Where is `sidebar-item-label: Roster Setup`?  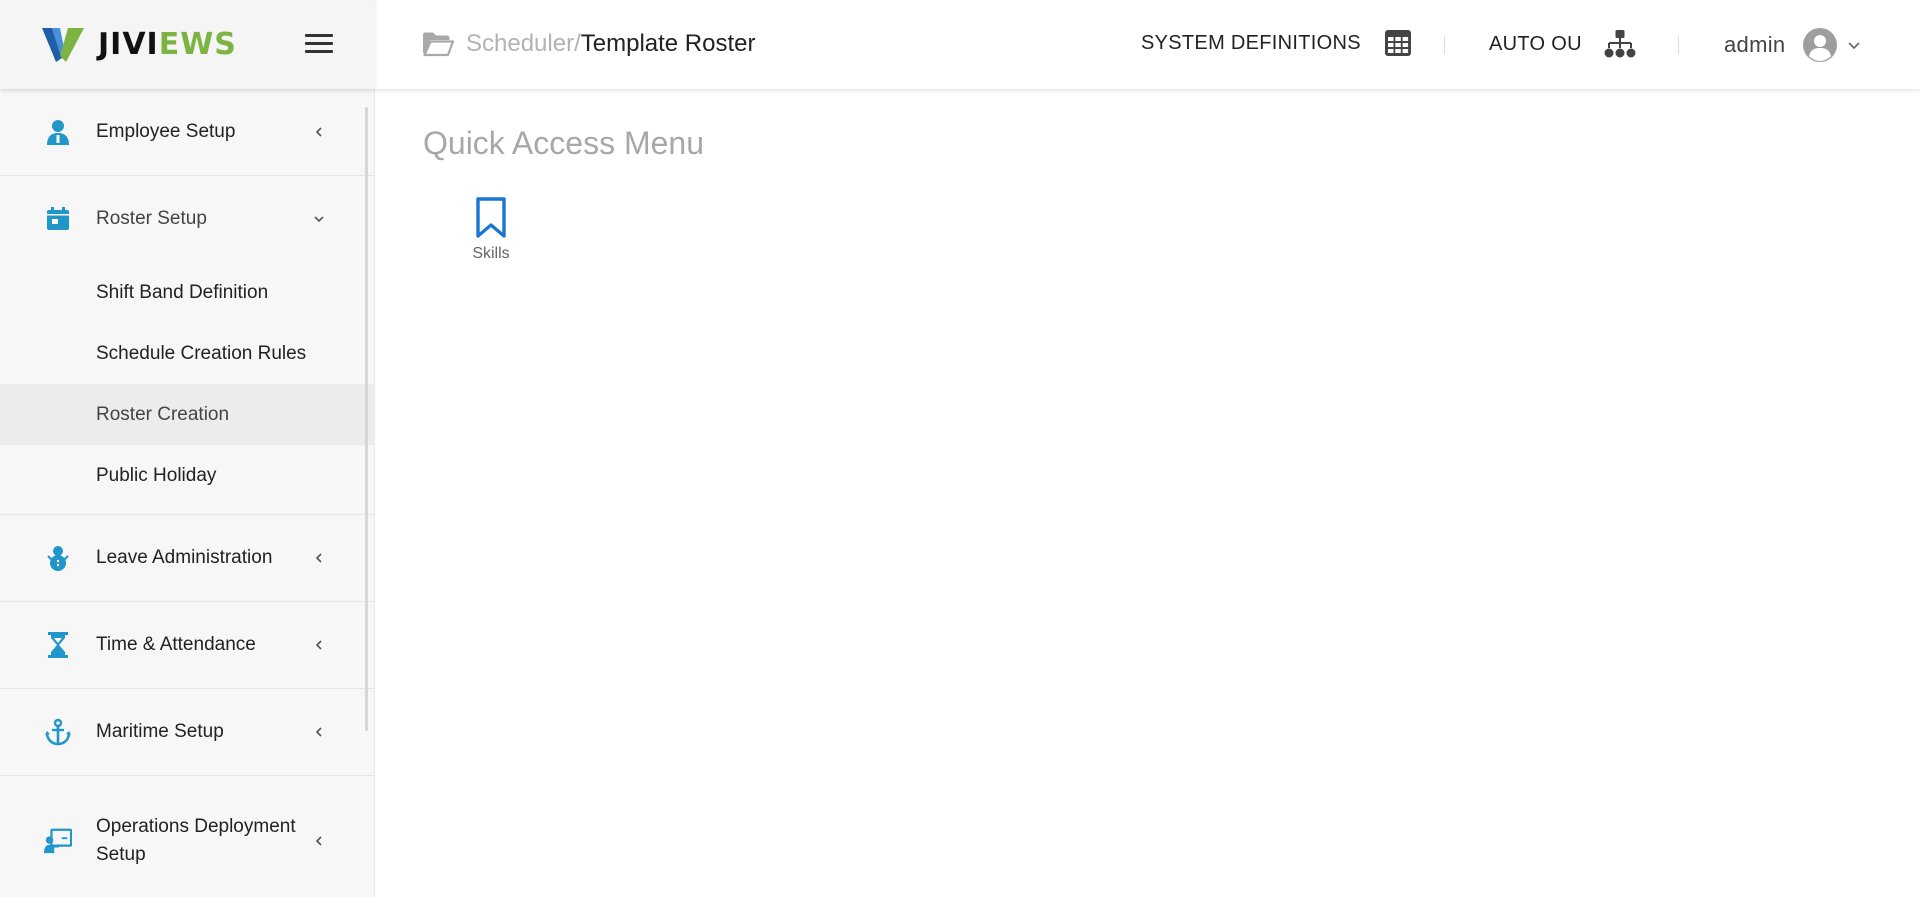
sidebar-item-label: Roster Setup is located at coordinates (151, 218).